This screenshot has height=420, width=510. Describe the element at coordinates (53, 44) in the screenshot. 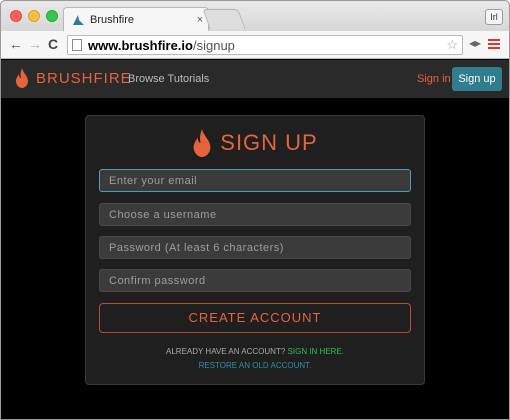

I see `reload-icon: C` at that location.